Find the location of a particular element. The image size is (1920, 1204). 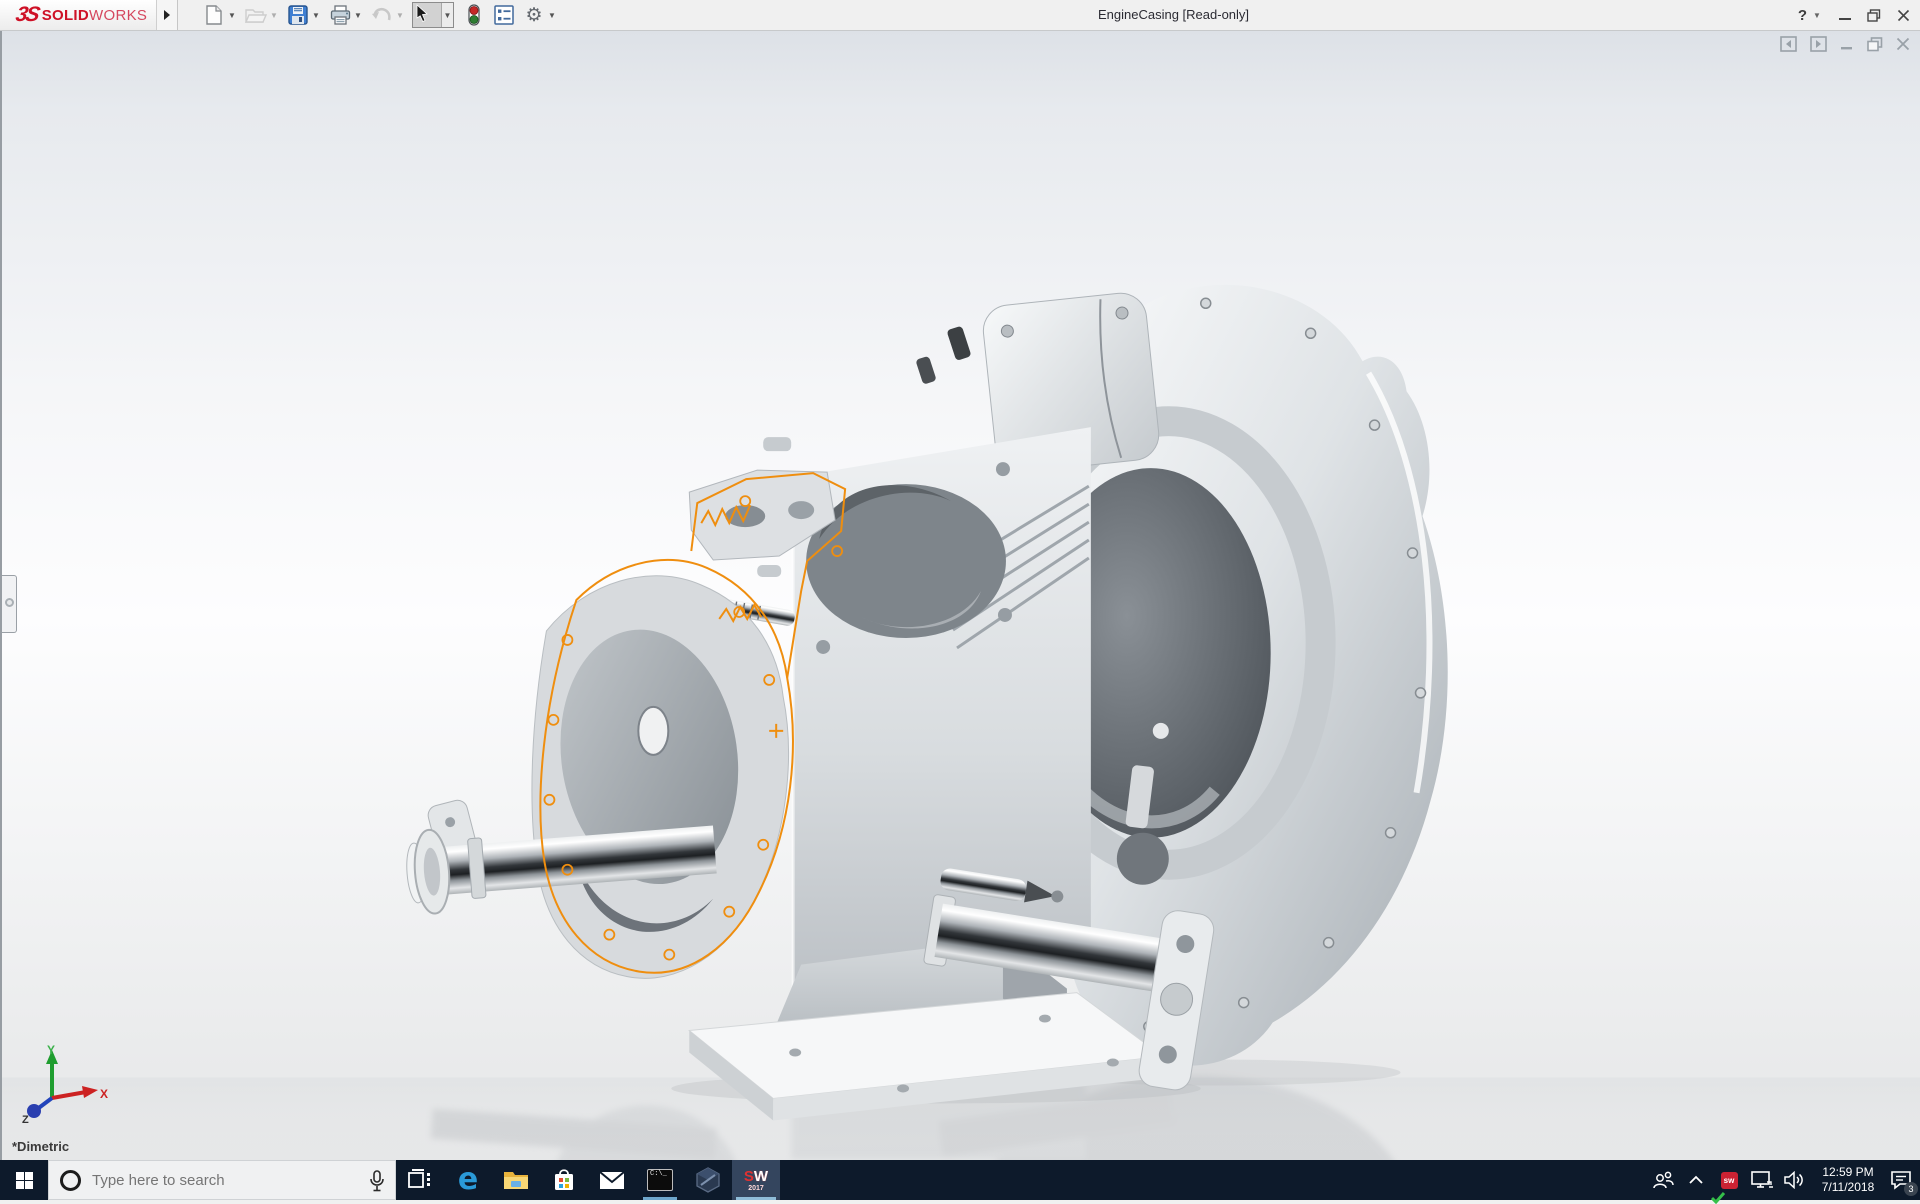

titlebar: 3S SOLIDWORKS ▼ ▼ ▼ ▼ is located at coordinates (960, 15).